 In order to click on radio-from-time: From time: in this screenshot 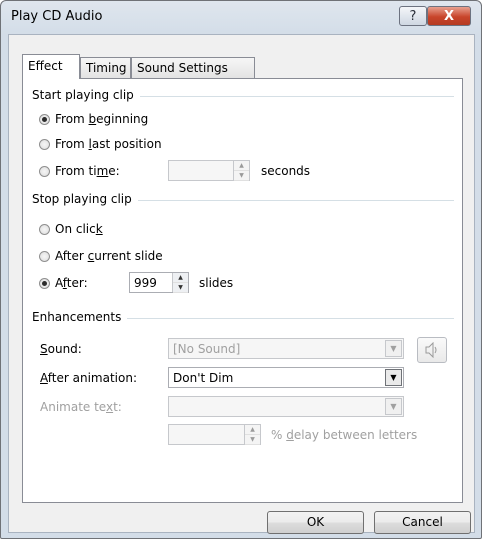, I will do `click(79, 171)`.